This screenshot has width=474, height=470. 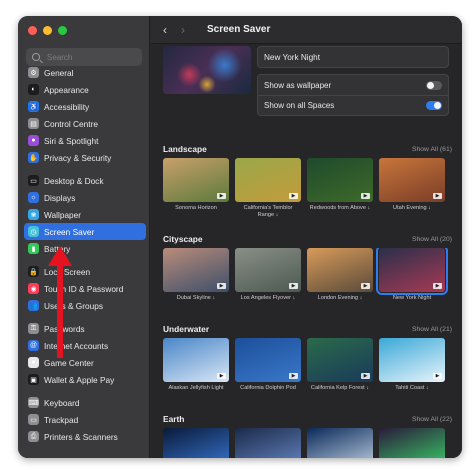 What do you see at coordinates (268, 188) in the screenshot?
I see `screen-saver-thumbnail: ▶ California's Temblor Range ↓` at bounding box center [268, 188].